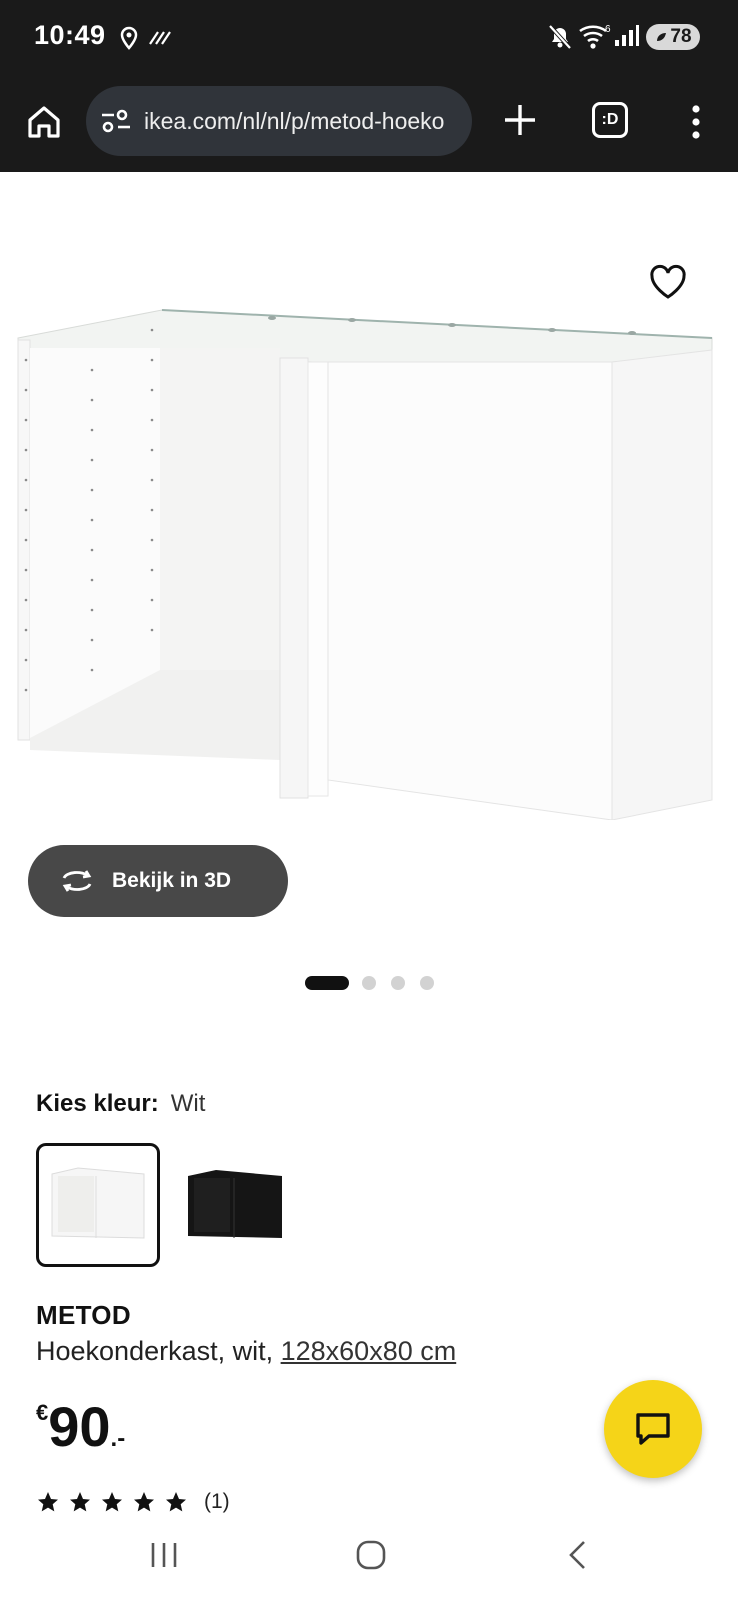 The height and width of the screenshot is (1600, 738). I want to click on heart-icon, so click(668, 282).